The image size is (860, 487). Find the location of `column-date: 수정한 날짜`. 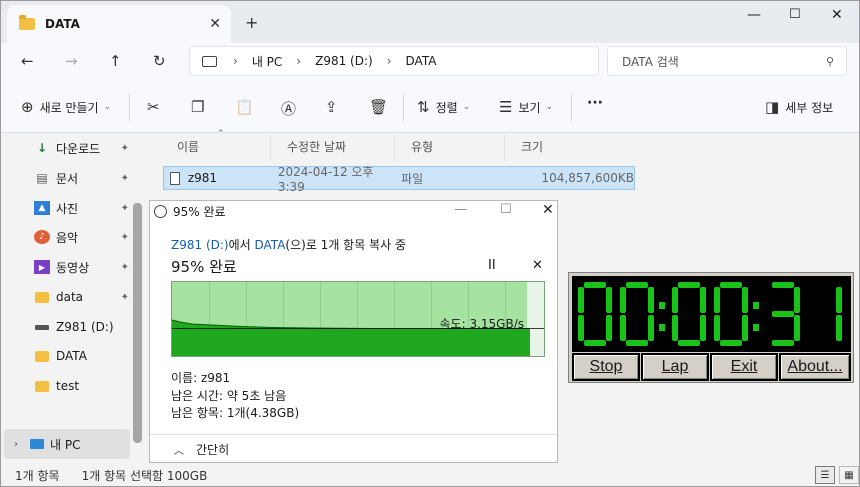

column-date: 수정한 날짜 is located at coordinates (333, 148).